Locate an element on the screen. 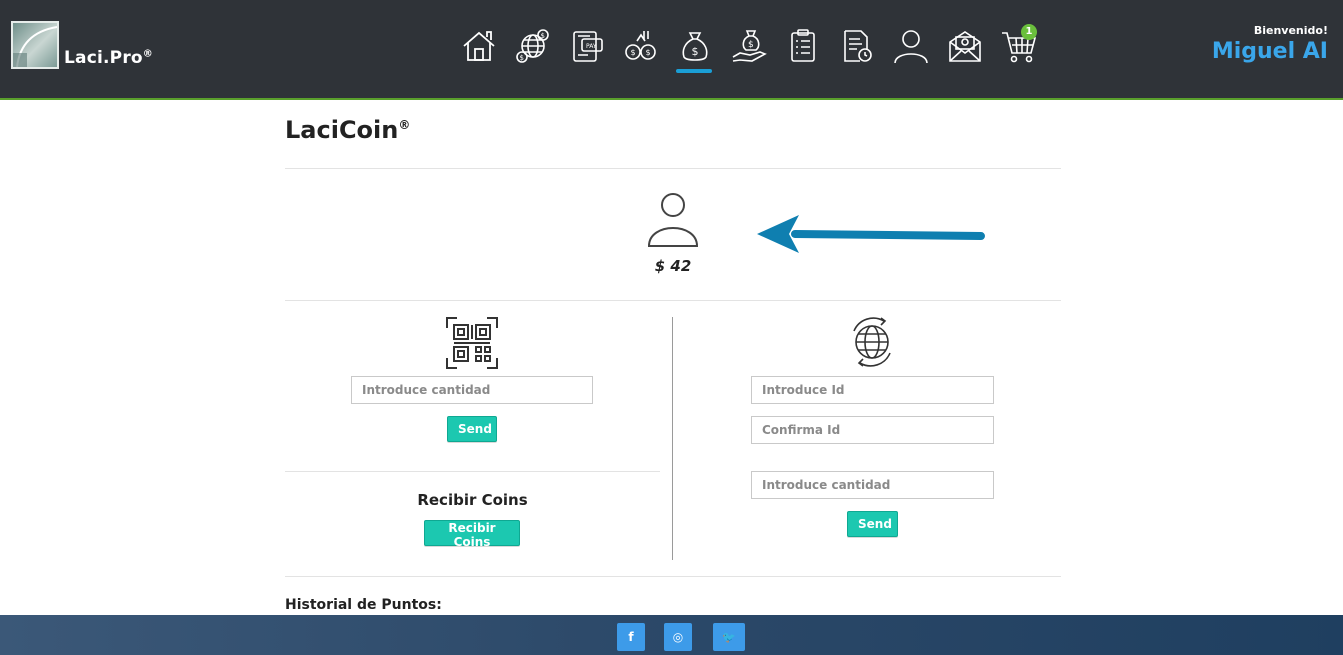  nav-laci-coin: $ is located at coordinates (695, 51).